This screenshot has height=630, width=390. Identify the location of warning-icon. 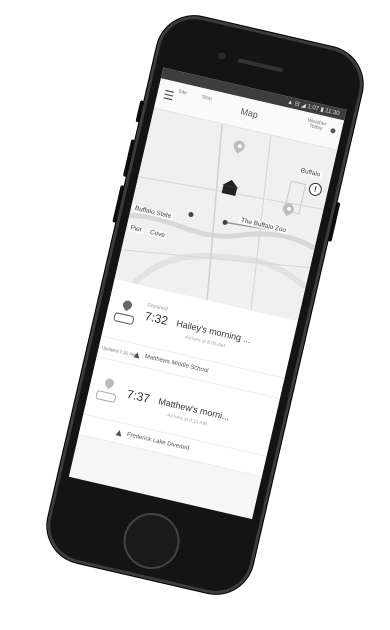
(119, 433).